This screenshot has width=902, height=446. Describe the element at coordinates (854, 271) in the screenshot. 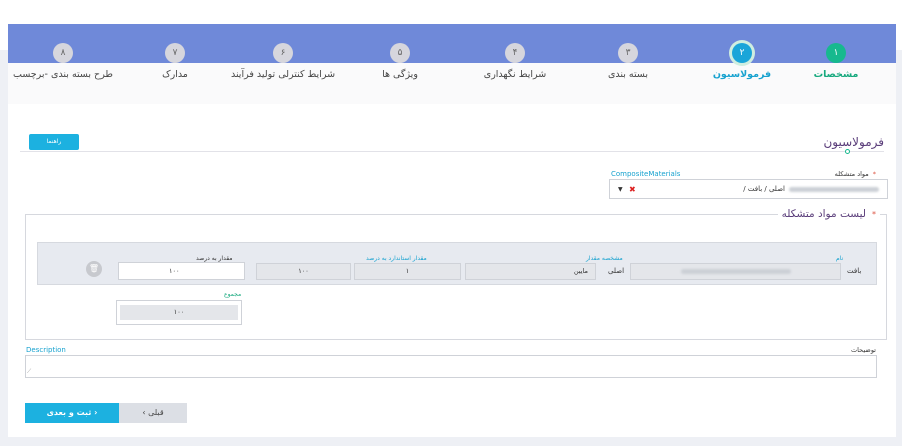

I see `row-texture: بافت` at that location.